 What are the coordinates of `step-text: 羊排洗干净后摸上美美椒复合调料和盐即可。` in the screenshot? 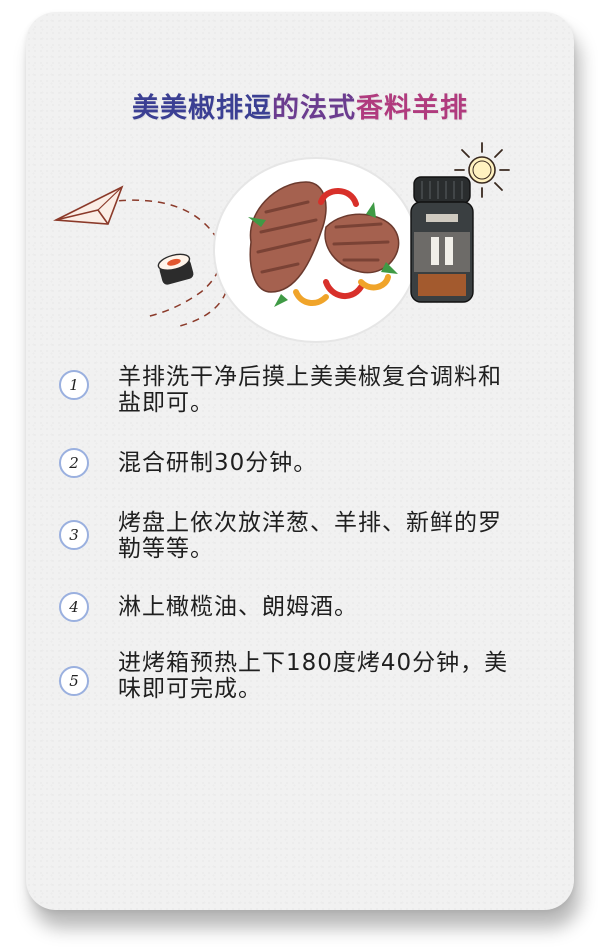 It's located at (310, 390).